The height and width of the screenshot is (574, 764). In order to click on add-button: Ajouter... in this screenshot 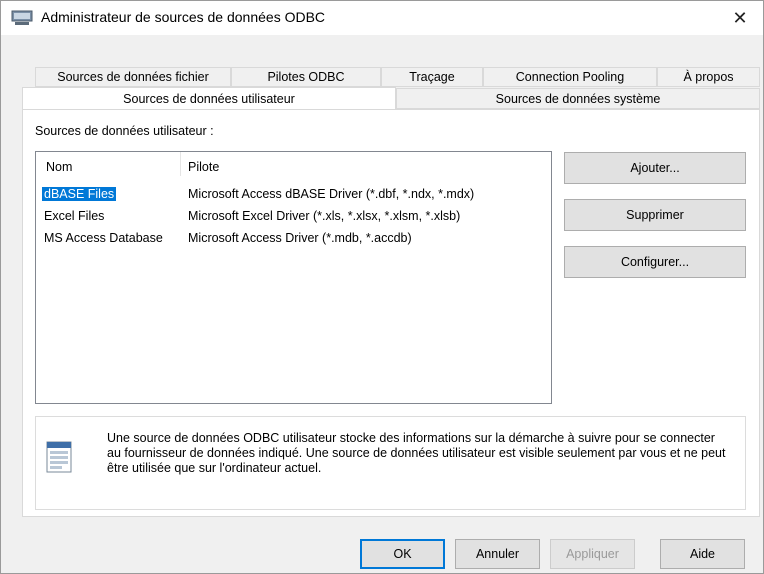, I will do `click(655, 168)`.